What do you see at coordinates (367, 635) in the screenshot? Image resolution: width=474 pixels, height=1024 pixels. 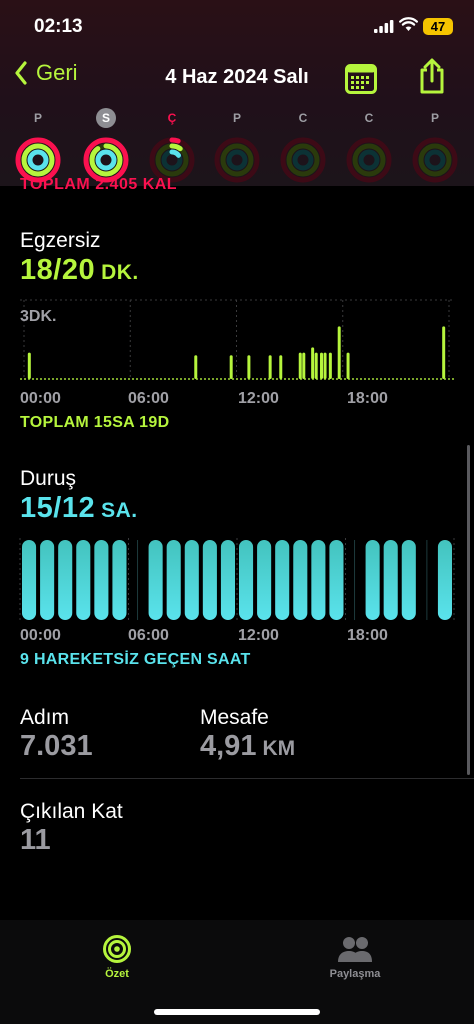 I see `stand-axis-label: 18:00` at bounding box center [367, 635].